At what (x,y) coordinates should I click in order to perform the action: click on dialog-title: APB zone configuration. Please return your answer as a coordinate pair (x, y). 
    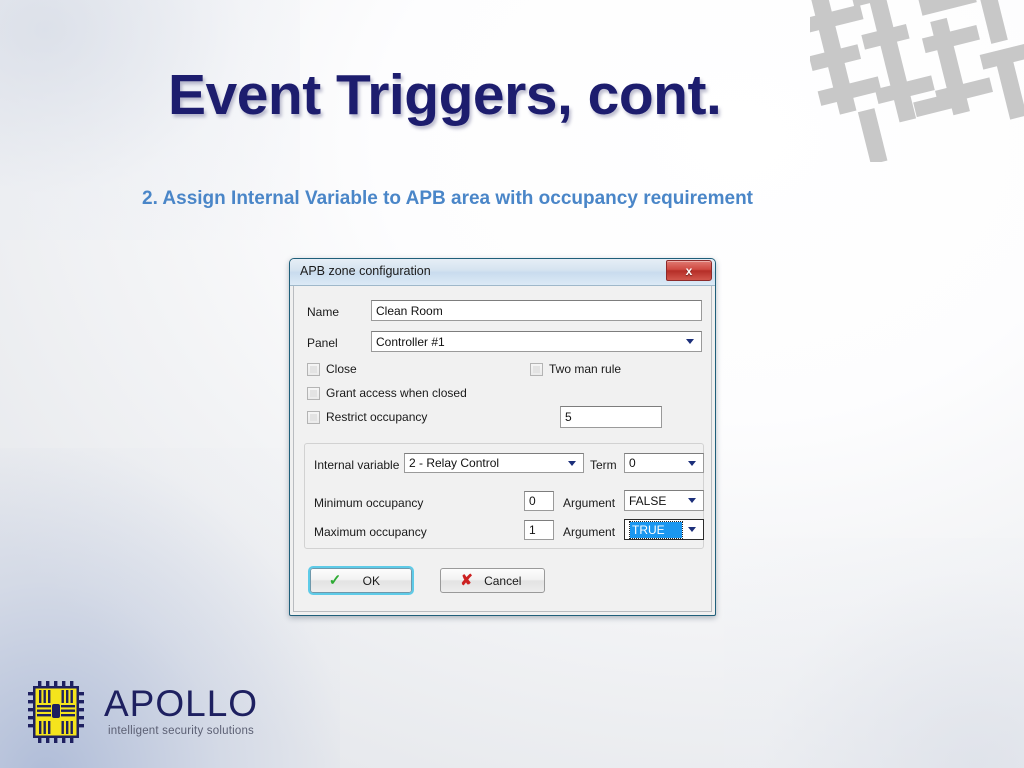
    Looking at the image, I should click on (365, 271).